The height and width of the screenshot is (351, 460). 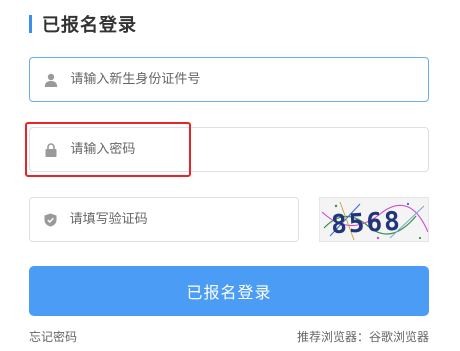 I want to click on browser-recommendation: 推荐浏览器：谷歌浏览器, so click(x=362, y=337).